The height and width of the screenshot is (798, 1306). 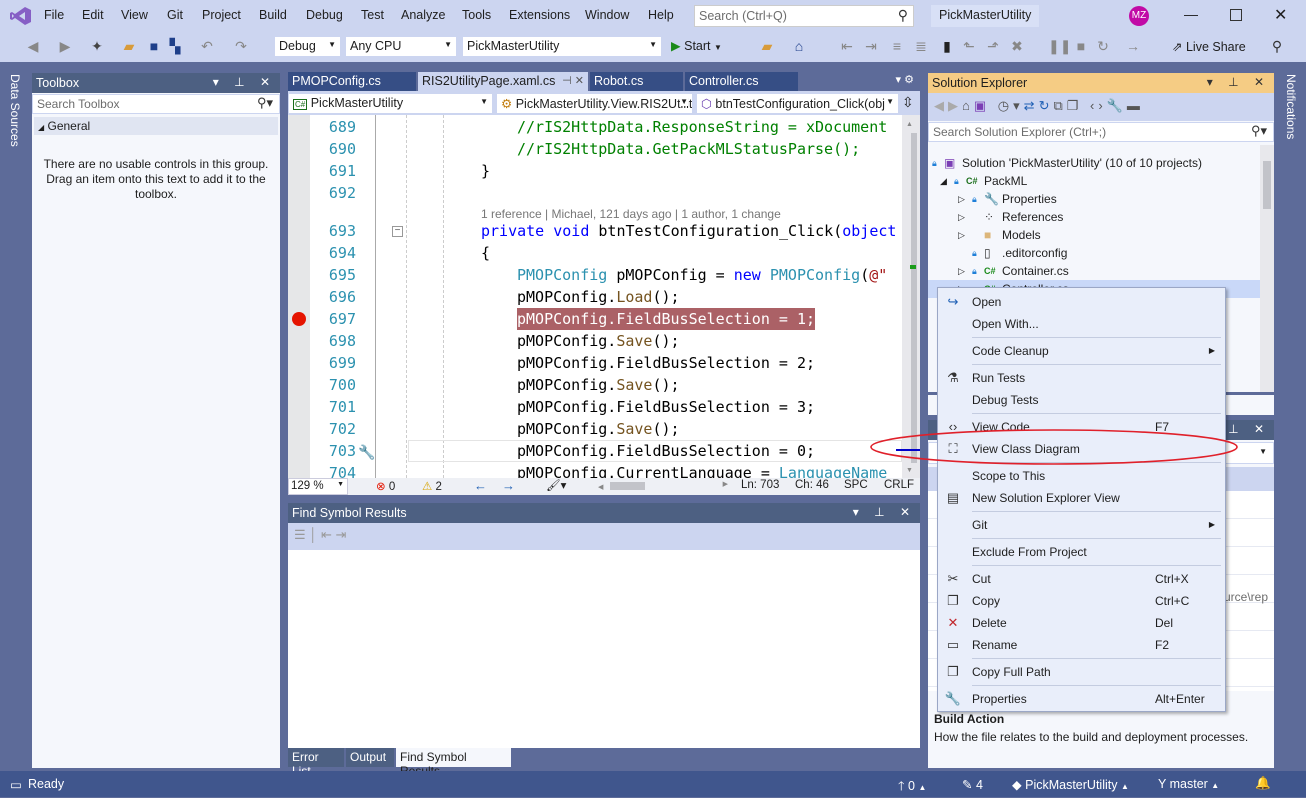 I want to click on view-code-icon: ‹›, so click(x=1098, y=105).